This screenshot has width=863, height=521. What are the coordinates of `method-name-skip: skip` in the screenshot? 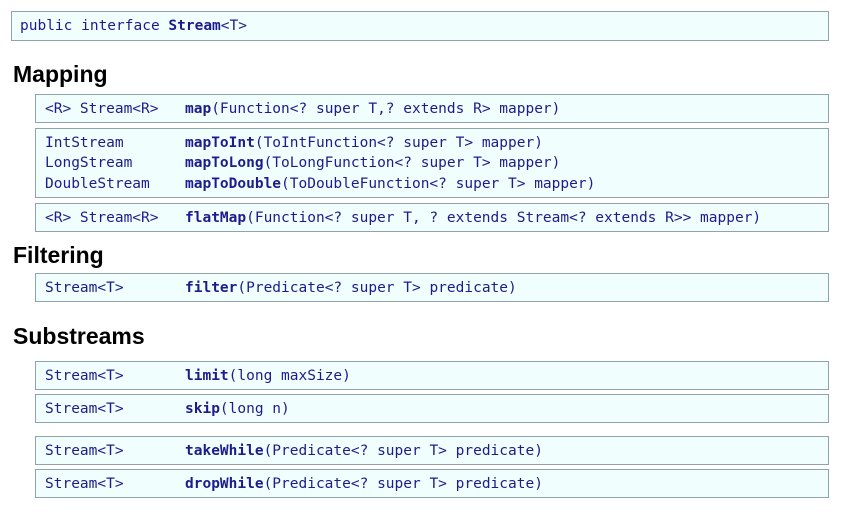 It's located at (202, 409).